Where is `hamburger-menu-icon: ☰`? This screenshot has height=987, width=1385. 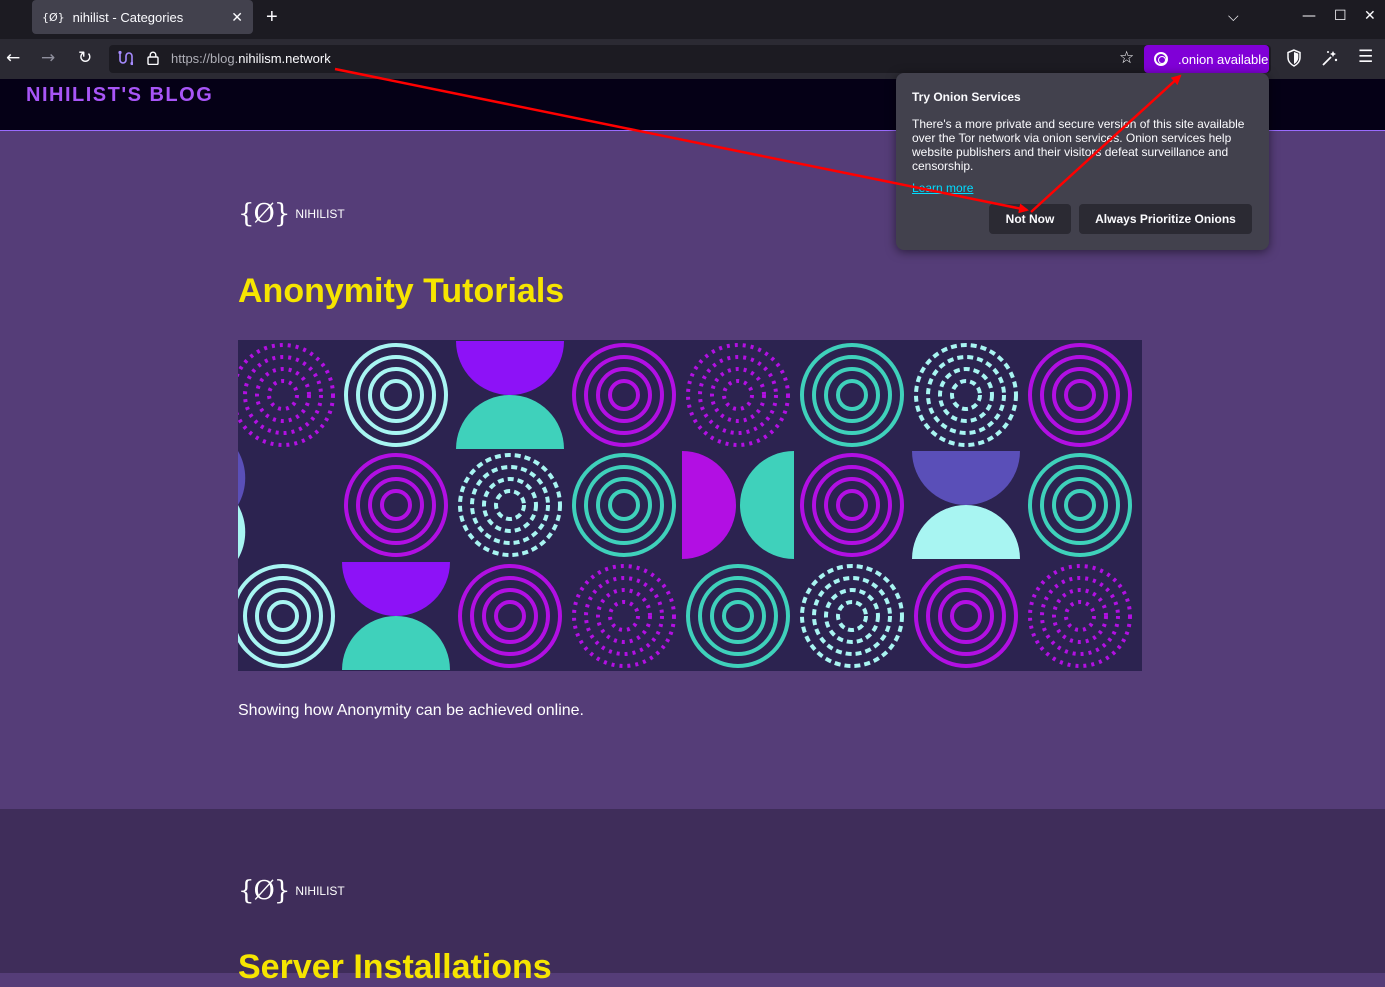 hamburger-menu-icon: ☰ is located at coordinates (1365, 57).